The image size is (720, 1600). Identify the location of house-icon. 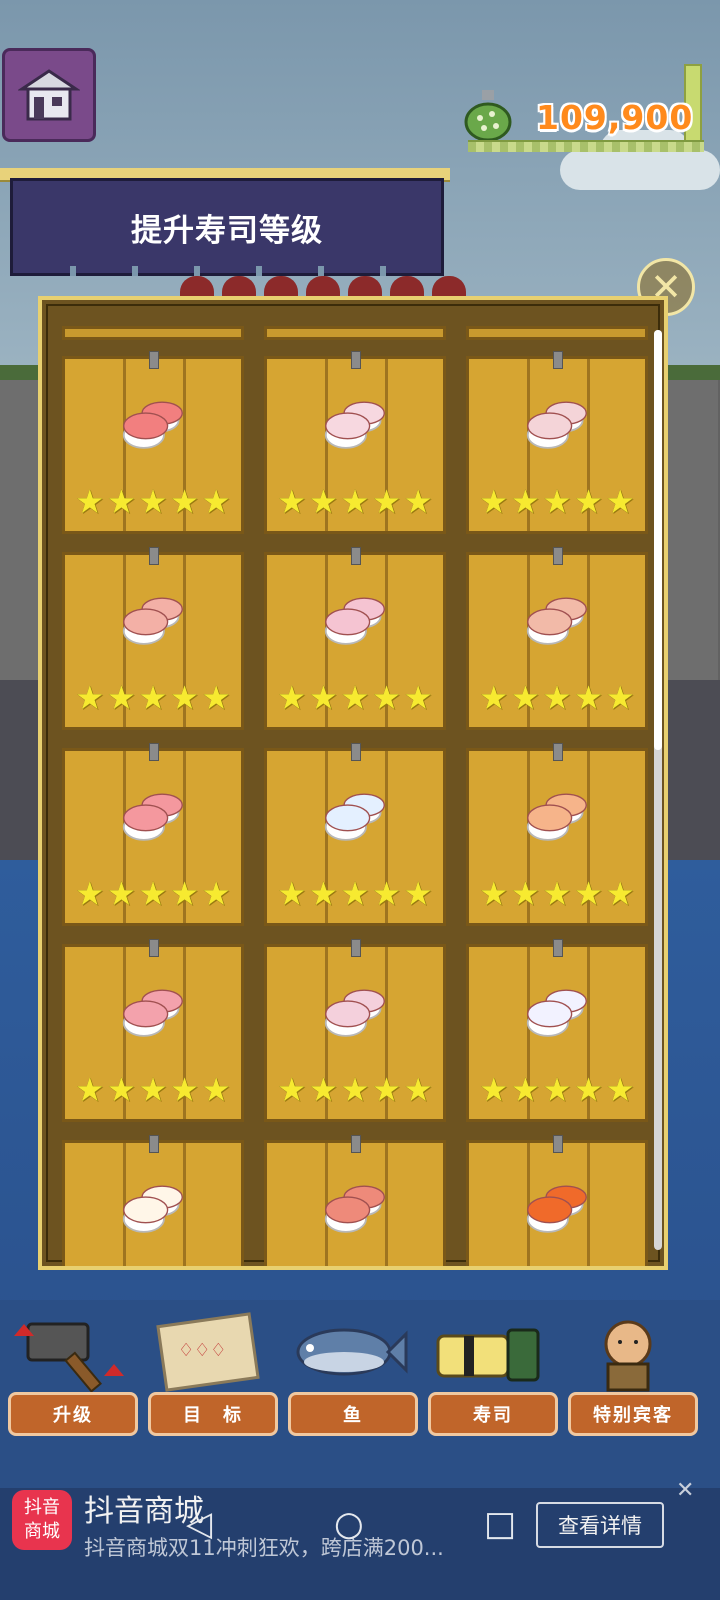
(49, 95).